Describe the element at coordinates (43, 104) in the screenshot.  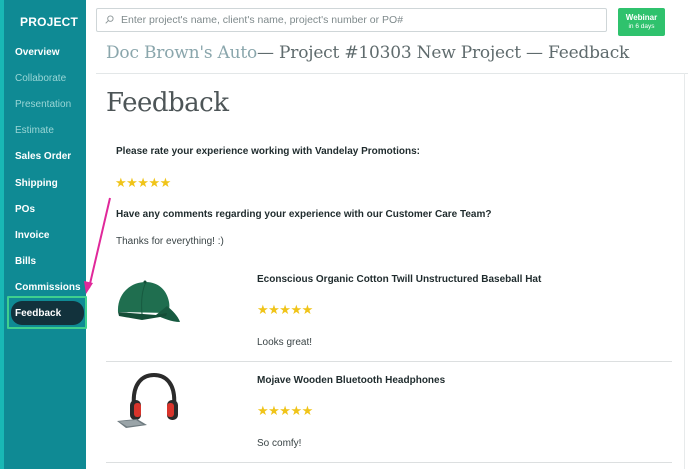
I see `sidebar-item-presentation: Presentation` at that location.